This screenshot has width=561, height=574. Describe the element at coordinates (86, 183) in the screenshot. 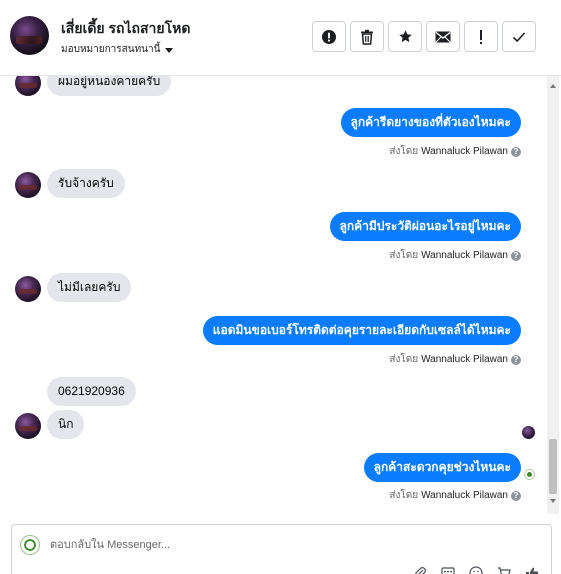

I see `incoming-message: รับจ้างครับ` at that location.